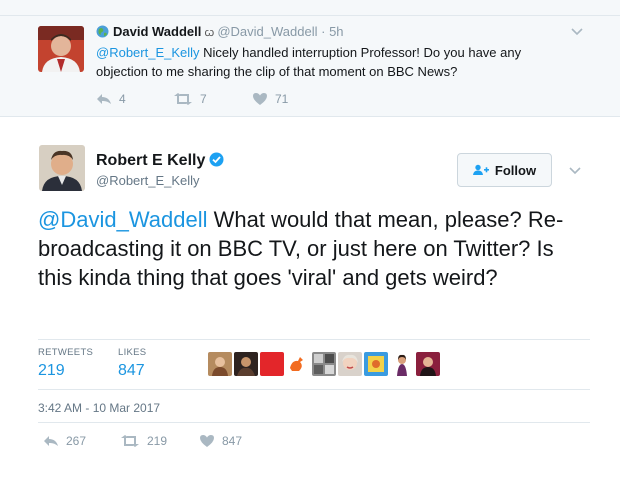 Image resolution: width=620 pixels, height=479 pixels. Describe the element at coordinates (157, 441) in the screenshot. I see `retweet-count: 219` at that location.